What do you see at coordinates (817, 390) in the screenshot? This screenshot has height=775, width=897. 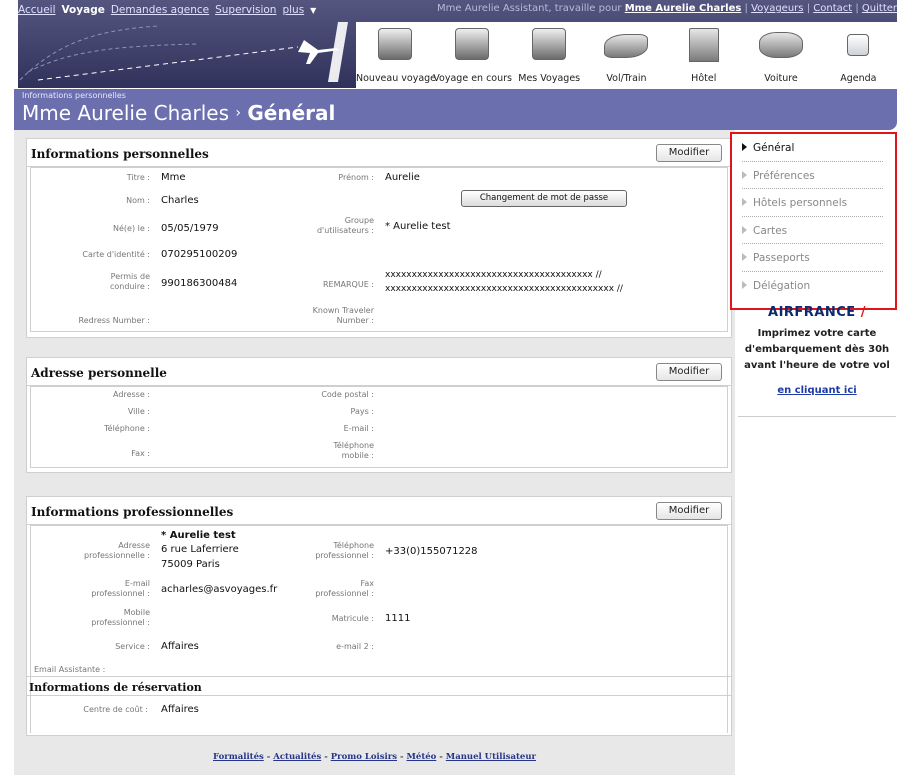 I see `ad-link: en cliquant ici` at bounding box center [817, 390].